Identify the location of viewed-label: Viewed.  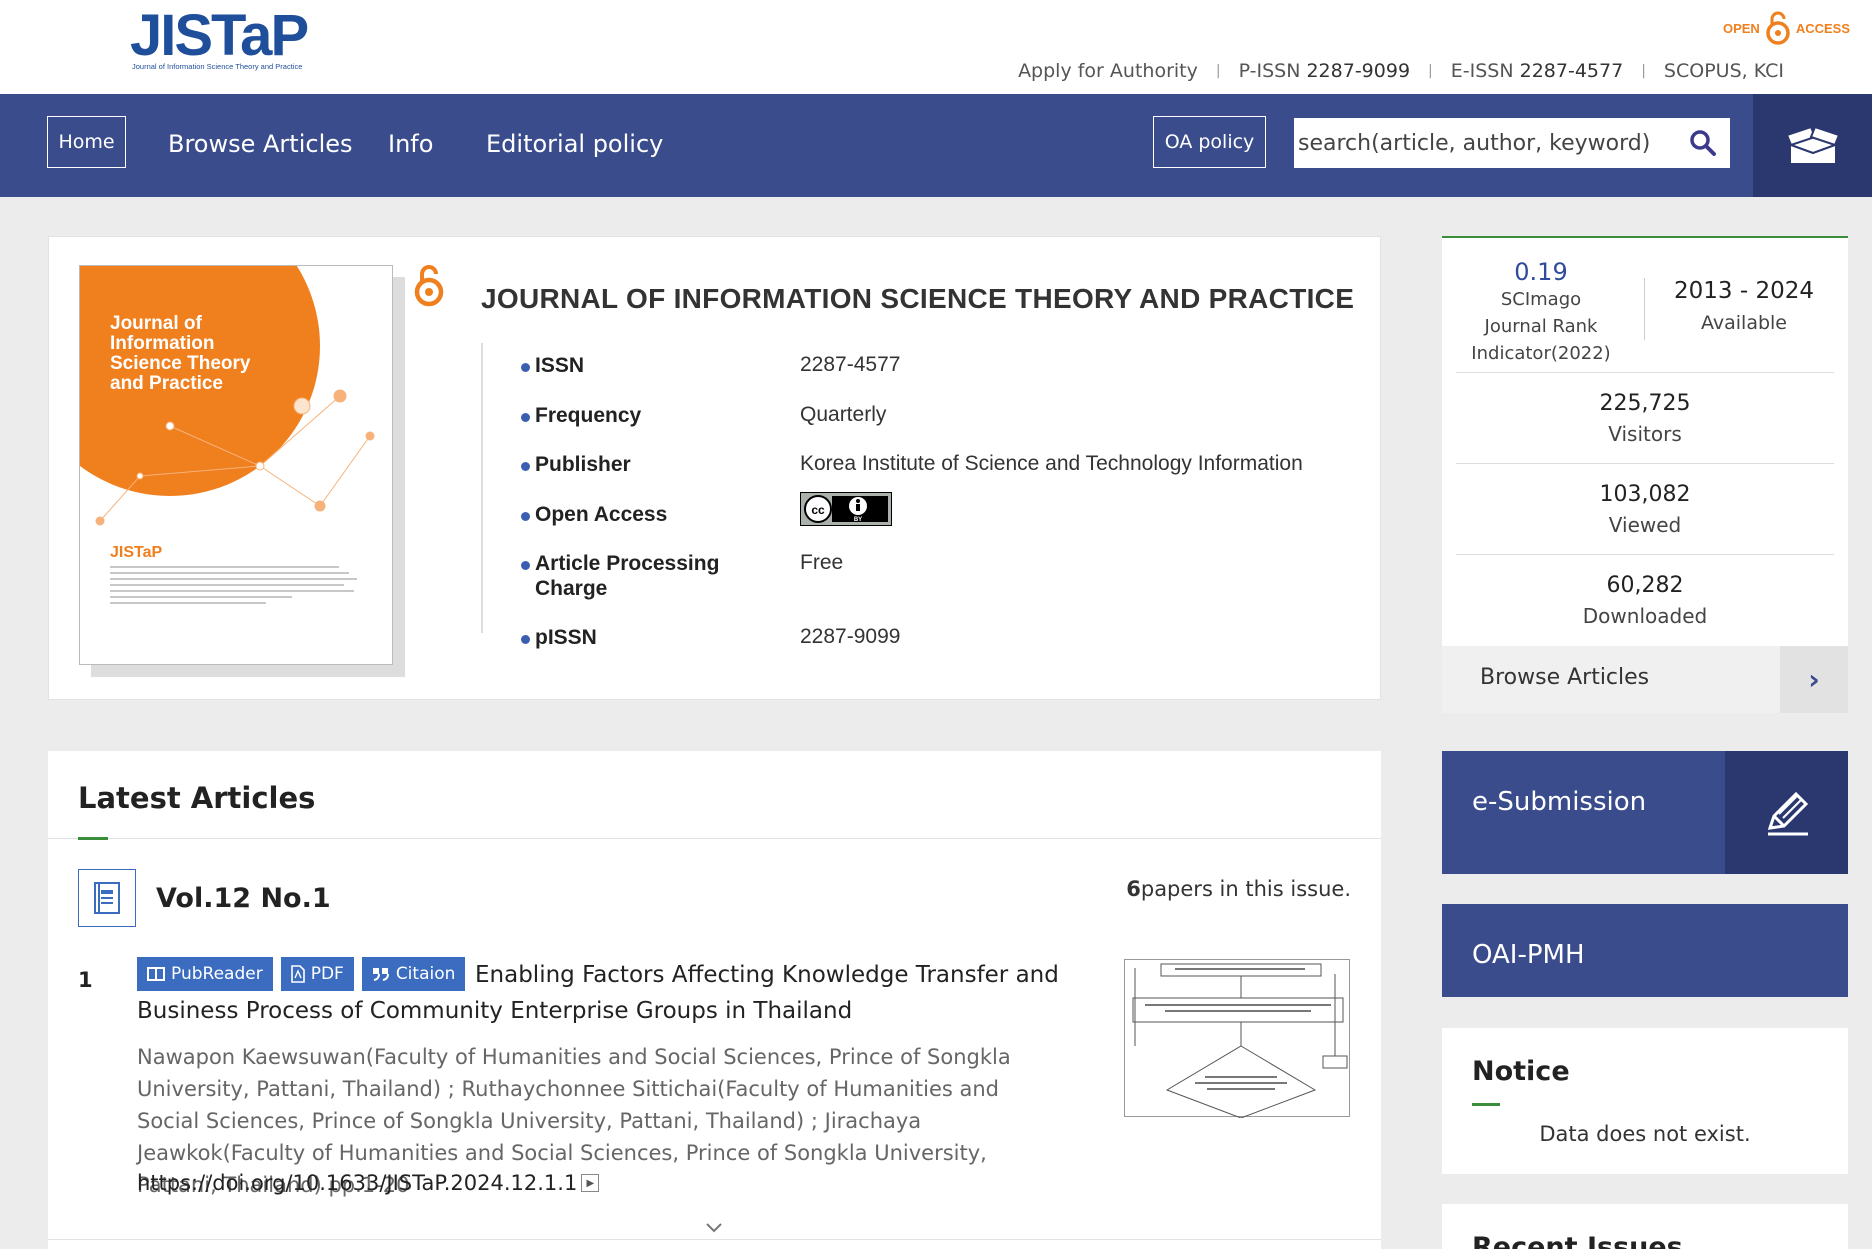
(1645, 525).